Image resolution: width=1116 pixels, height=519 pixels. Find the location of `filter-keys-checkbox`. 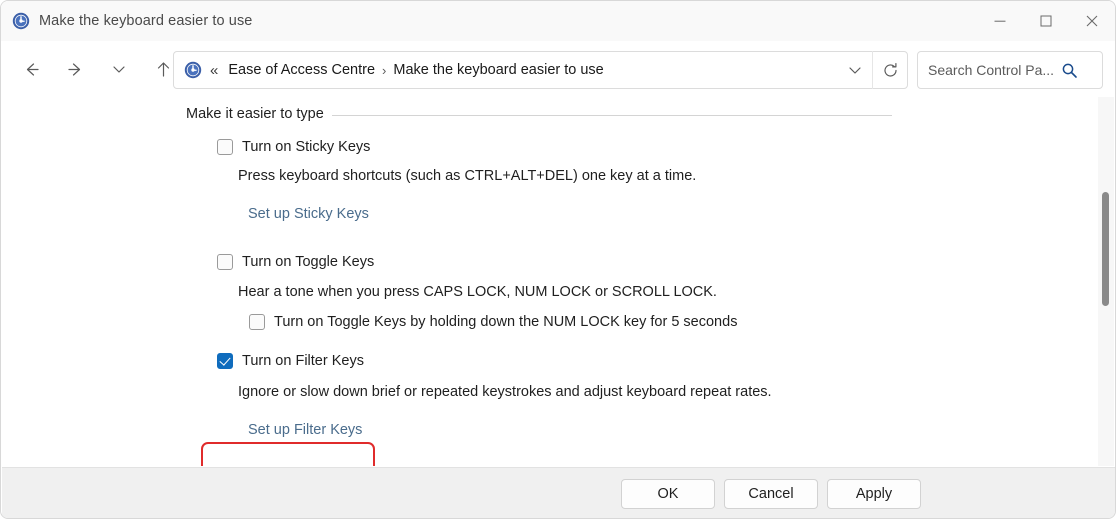

filter-keys-checkbox is located at coordinates (225, 361).